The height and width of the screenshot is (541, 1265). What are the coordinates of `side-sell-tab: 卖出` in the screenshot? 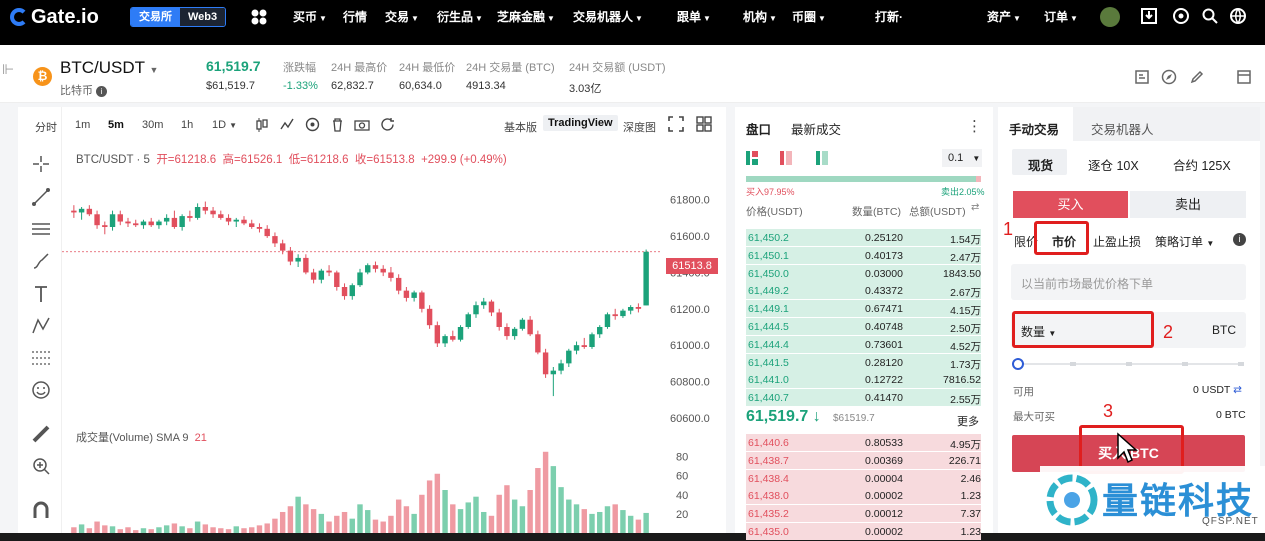 It's located at (1188, 204).